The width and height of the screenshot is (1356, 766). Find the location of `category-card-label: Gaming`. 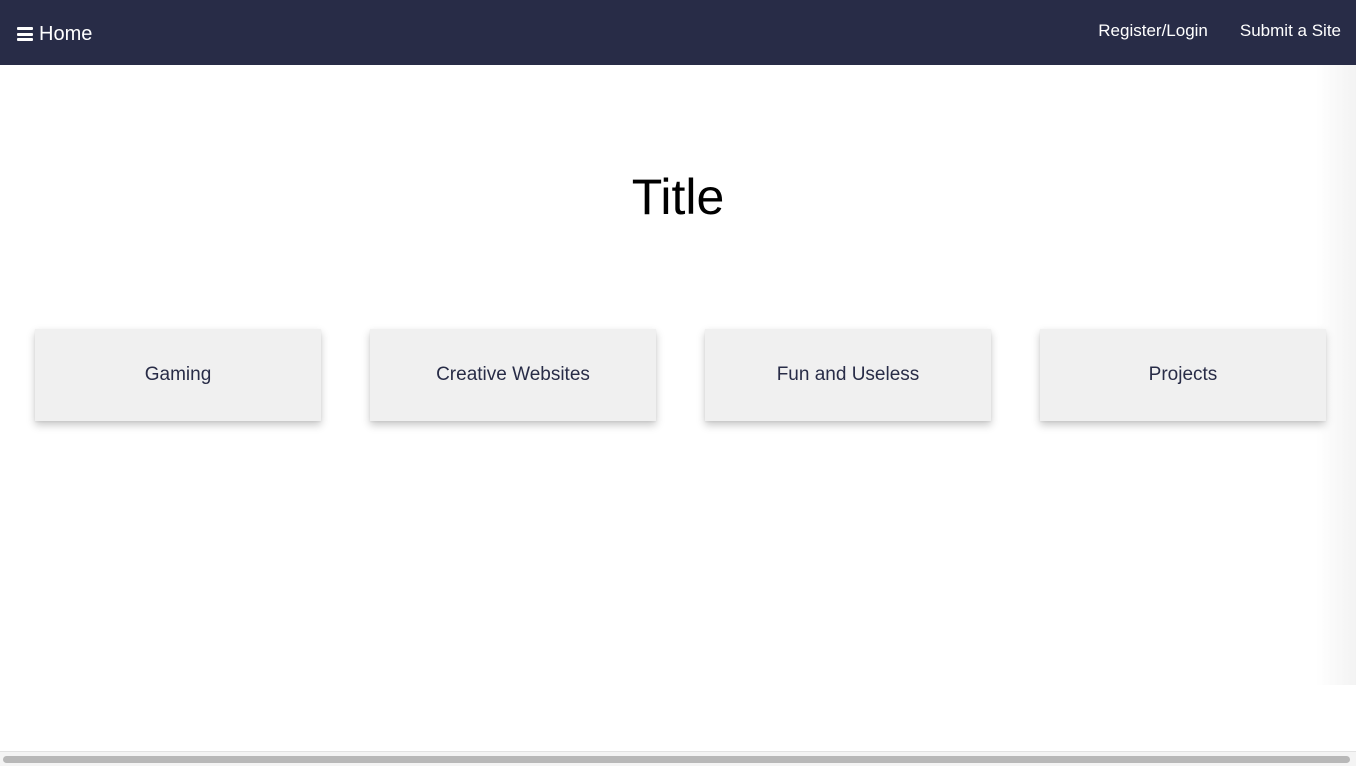

category-card-label: Gaming is located at coordinates (178, 374).